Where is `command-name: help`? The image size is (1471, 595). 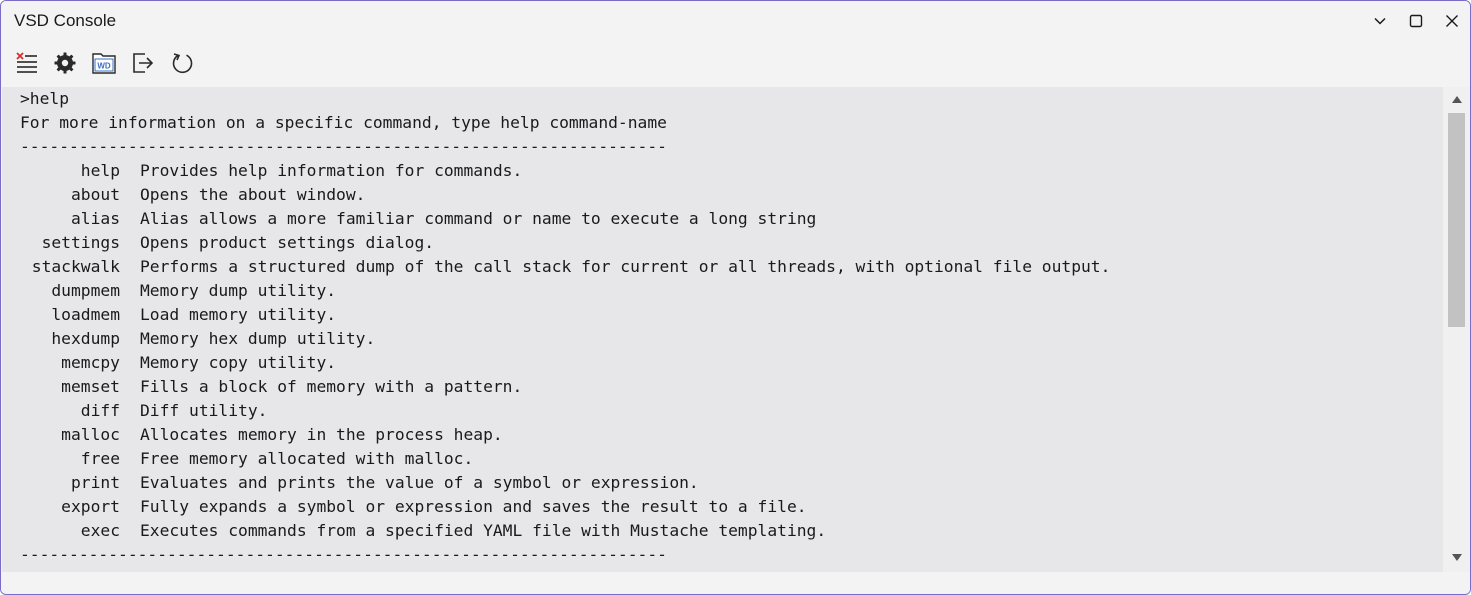
command-name: help is located at coordinates (100, 170).